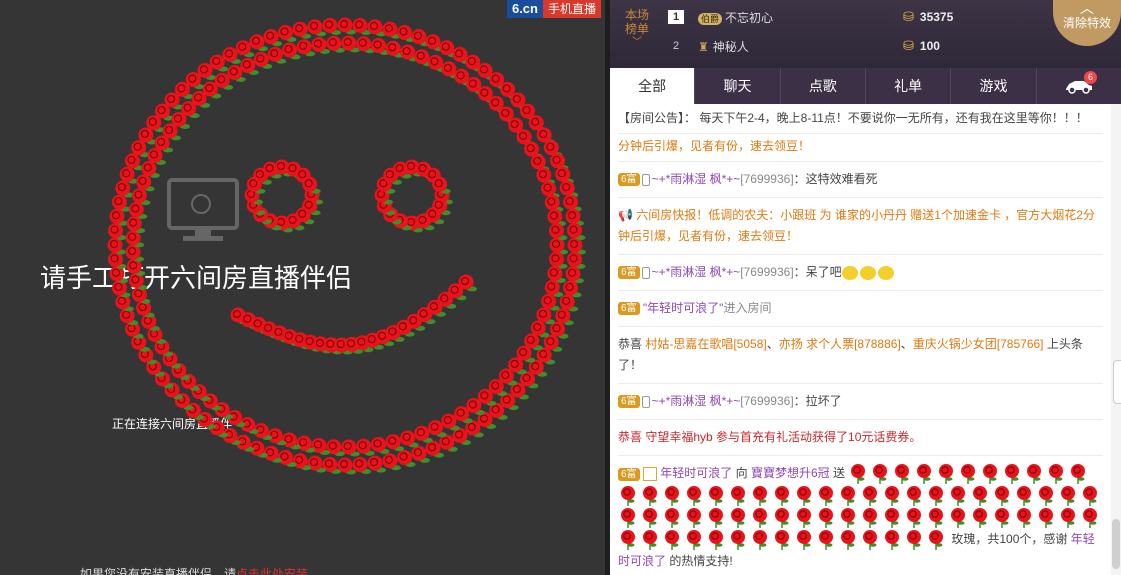  Describe the element at coordinates (822, 86) in the screenshot. I see `tab-song: 点歌` at that location.